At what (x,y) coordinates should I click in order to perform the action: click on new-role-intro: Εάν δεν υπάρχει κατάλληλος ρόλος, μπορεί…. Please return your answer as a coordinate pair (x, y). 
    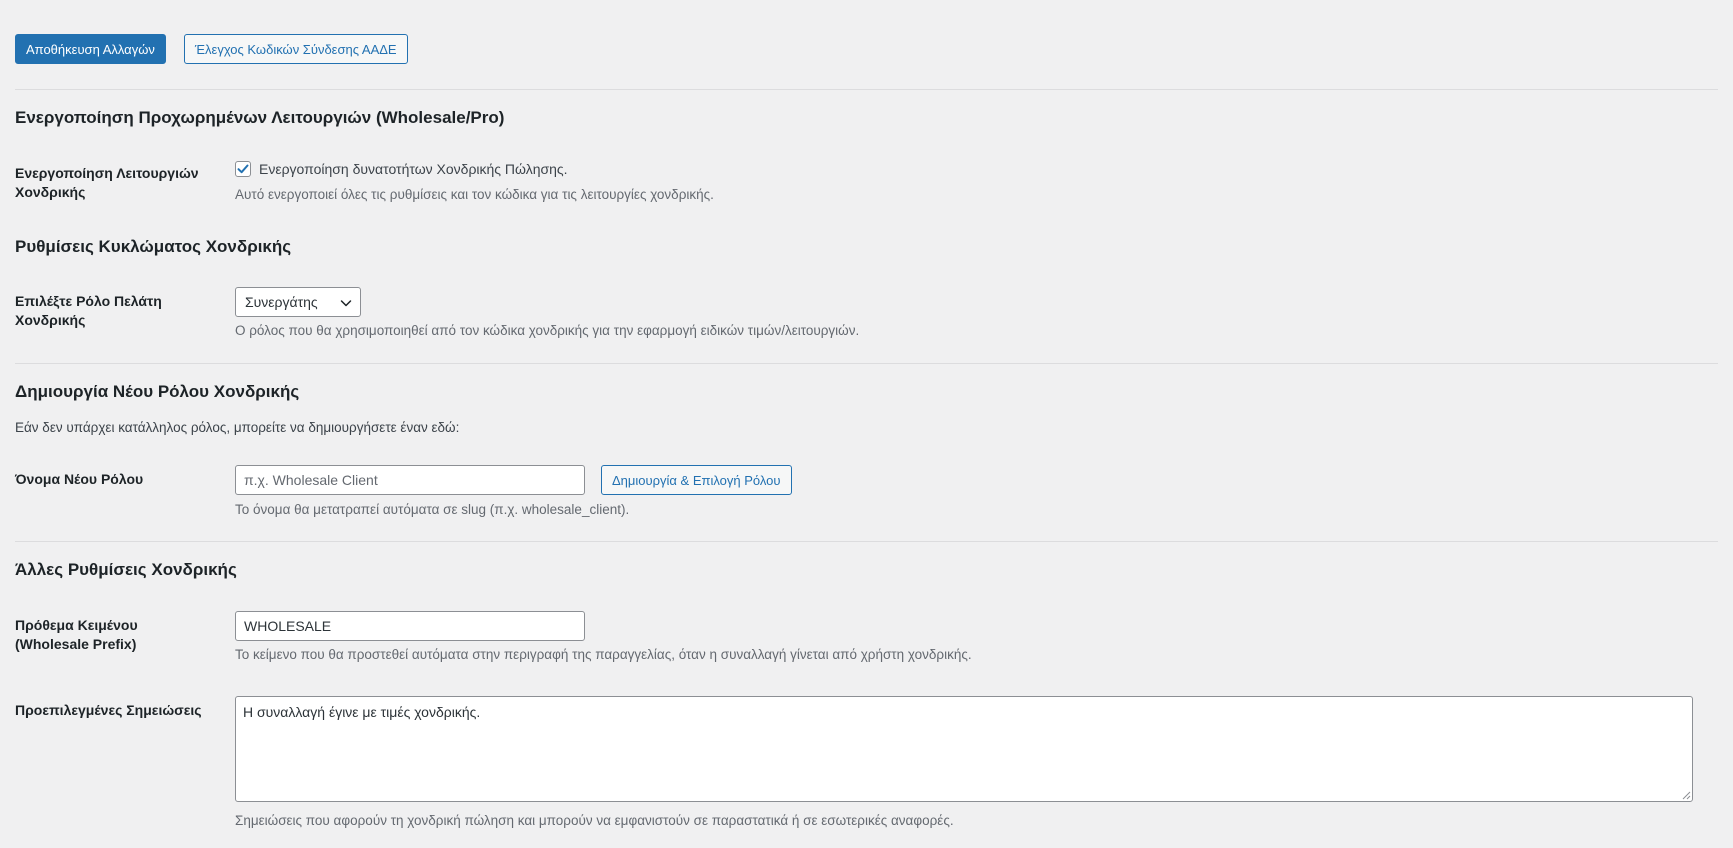
    Looking at the image, I should click on (237, 427).